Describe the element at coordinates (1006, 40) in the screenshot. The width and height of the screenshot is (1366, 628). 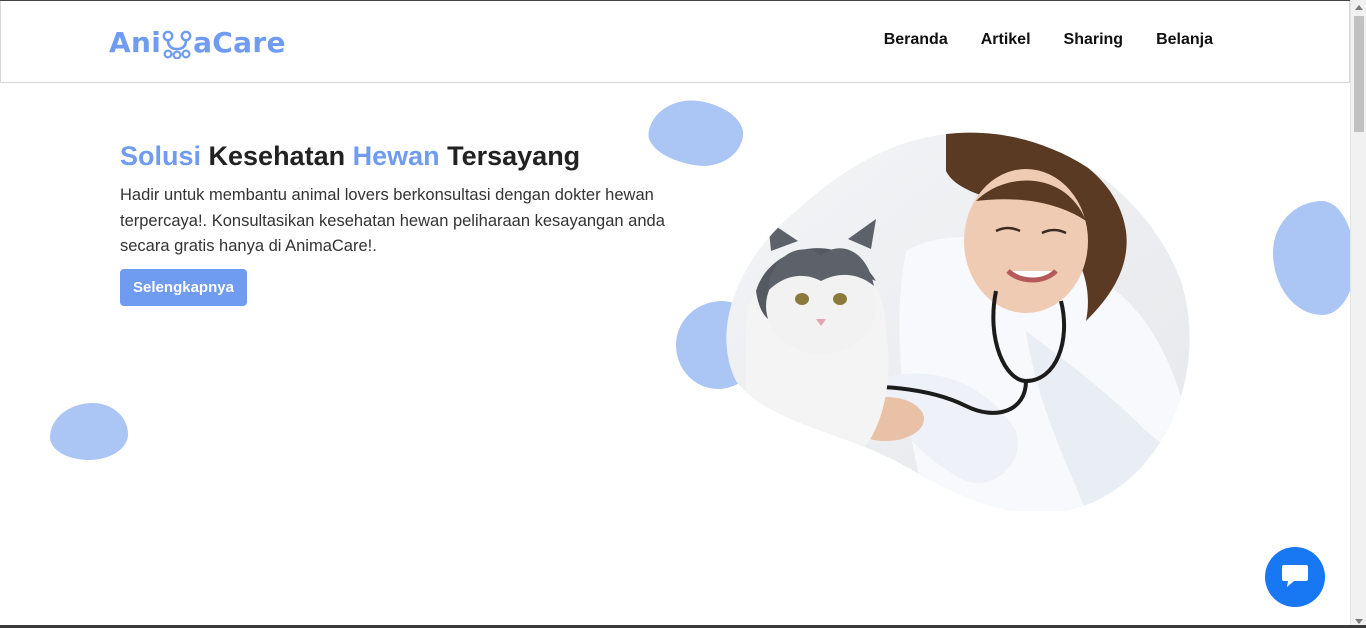
I see `nav-item-artikel: Artikel` at that location.